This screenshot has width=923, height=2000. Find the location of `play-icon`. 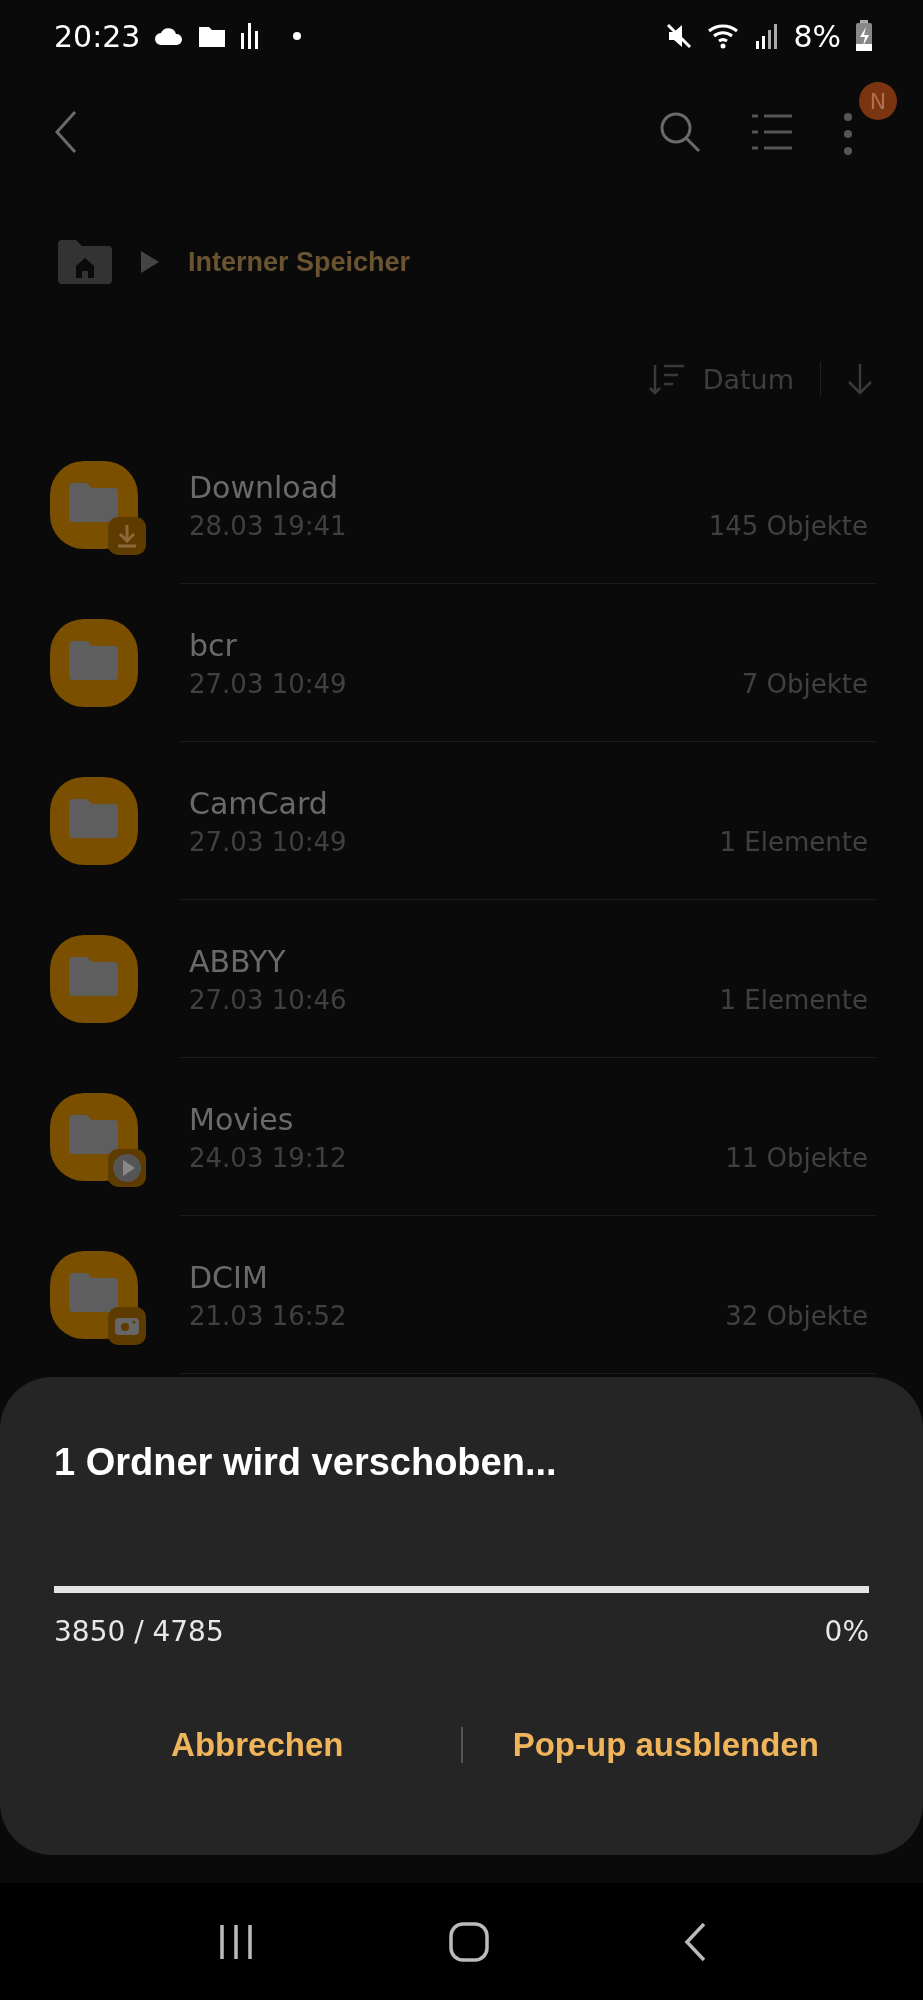

play-icon is located at coordinates (127, 1168).